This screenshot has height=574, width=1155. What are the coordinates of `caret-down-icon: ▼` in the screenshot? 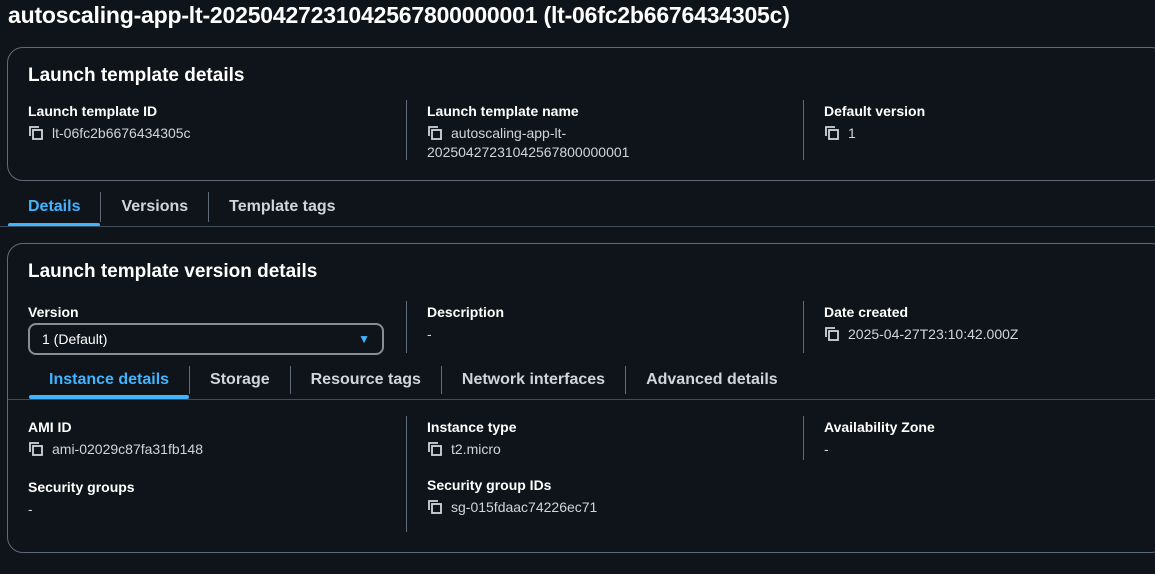 It's located at (364, 339).